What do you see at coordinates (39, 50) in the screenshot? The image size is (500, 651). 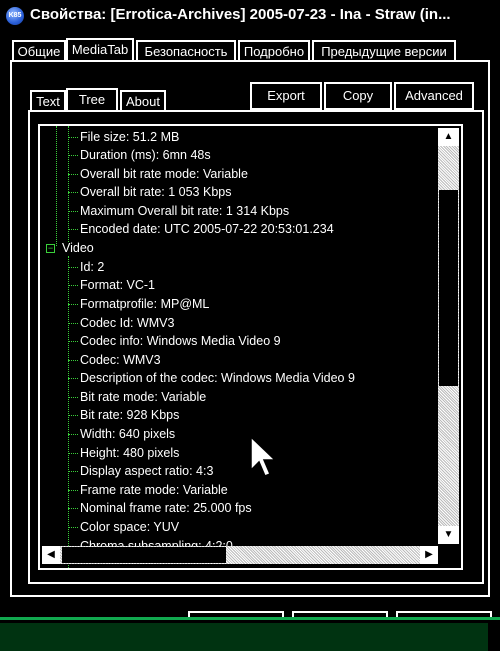 I see `tab-general: Общие` at bounding box center [39, 50].